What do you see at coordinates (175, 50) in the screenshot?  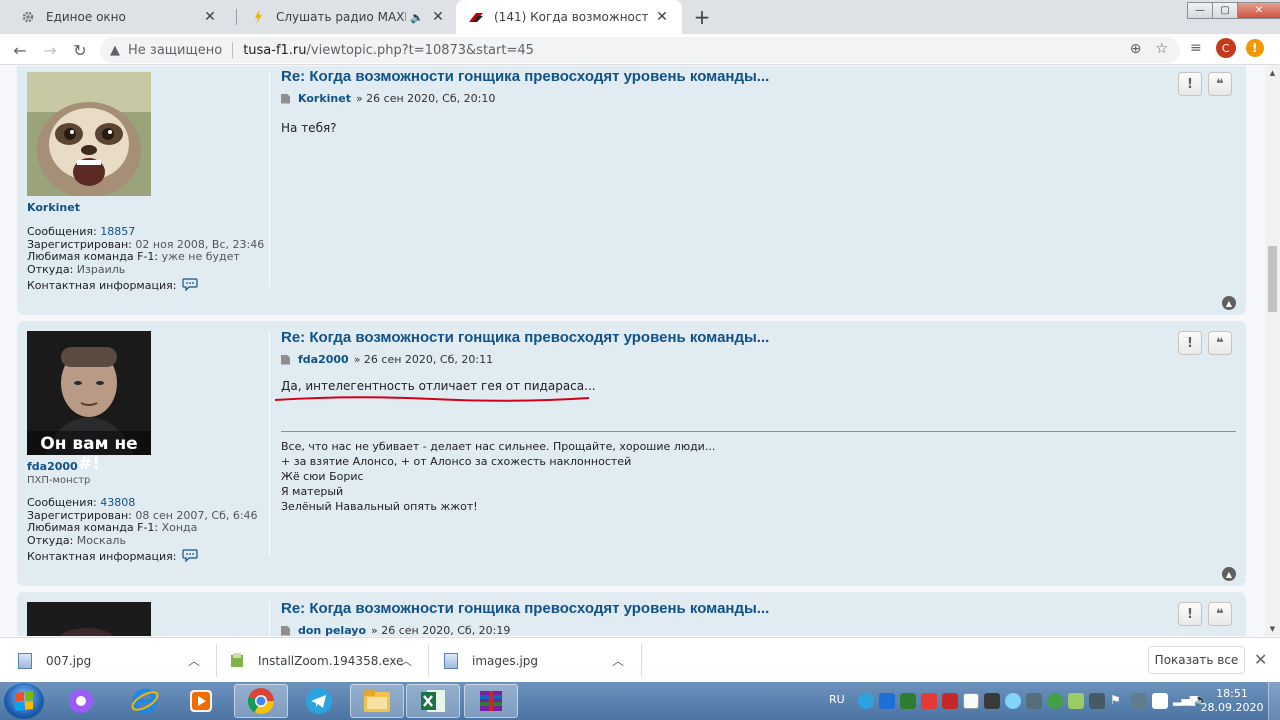 I see `security-label: Не защищено` at bounding box center [175, 50].